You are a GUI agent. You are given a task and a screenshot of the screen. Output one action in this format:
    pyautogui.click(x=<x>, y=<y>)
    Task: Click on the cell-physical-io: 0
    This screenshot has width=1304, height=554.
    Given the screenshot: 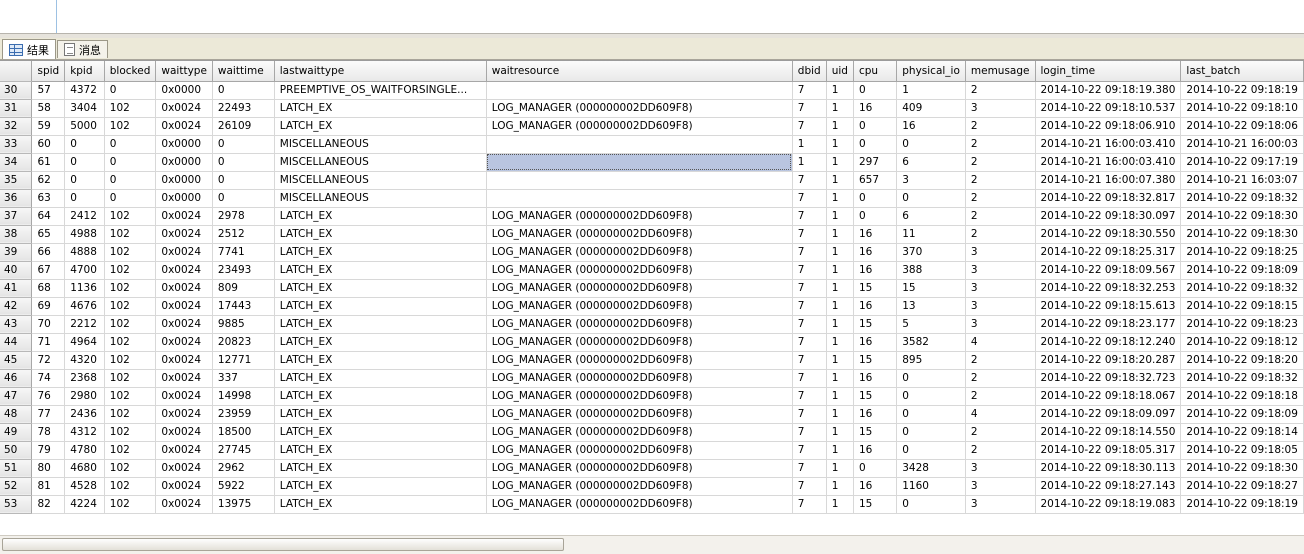 What is the action you would take?
    pyautogui.click(x=931, y=432)
    